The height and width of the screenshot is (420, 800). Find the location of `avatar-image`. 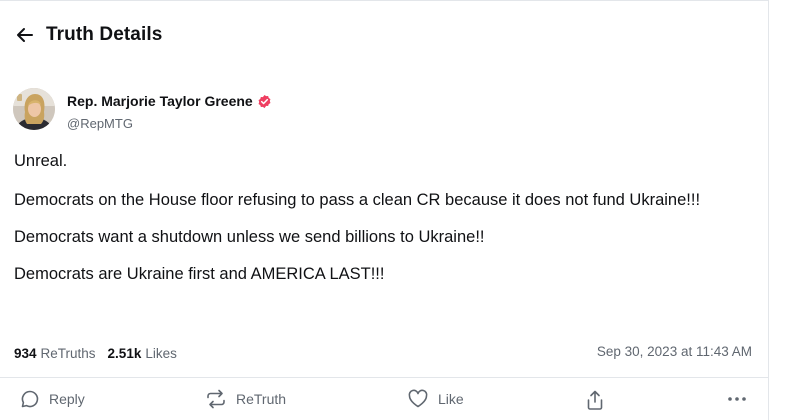

avatar-image is located at coordinates (34, 109).